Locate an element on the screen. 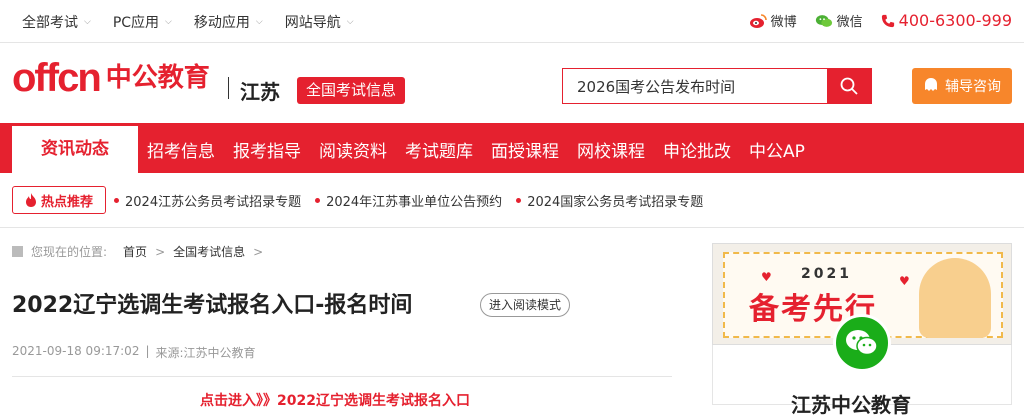  article-divider is located at coordinates (342, 376).